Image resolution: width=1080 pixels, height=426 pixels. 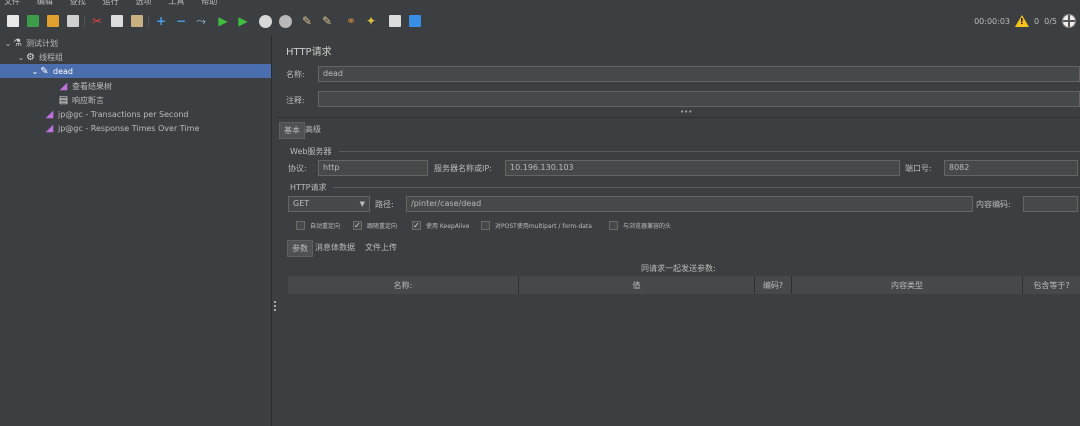 What do you see at coordinates (773, 285) in the screenshot?
I see `column-encode: 编码?` at bounding box center [773, 285].